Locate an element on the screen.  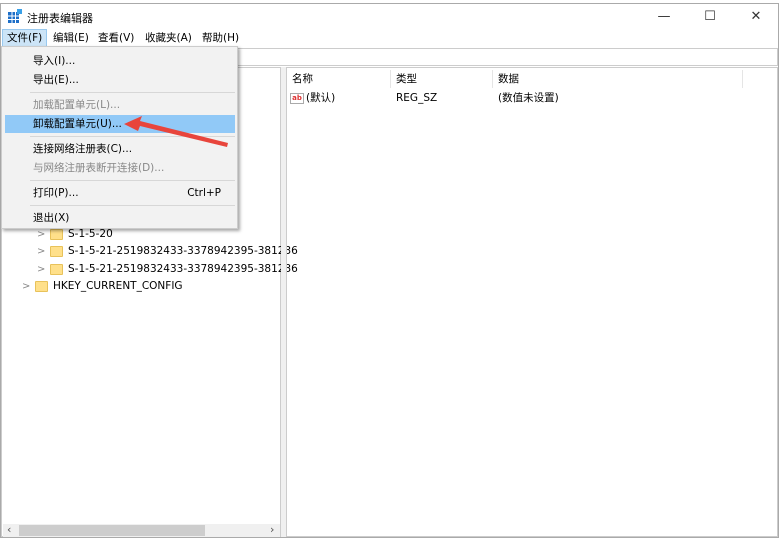
window-title: 注册表编辑器 is located at coordinates (60, 18).